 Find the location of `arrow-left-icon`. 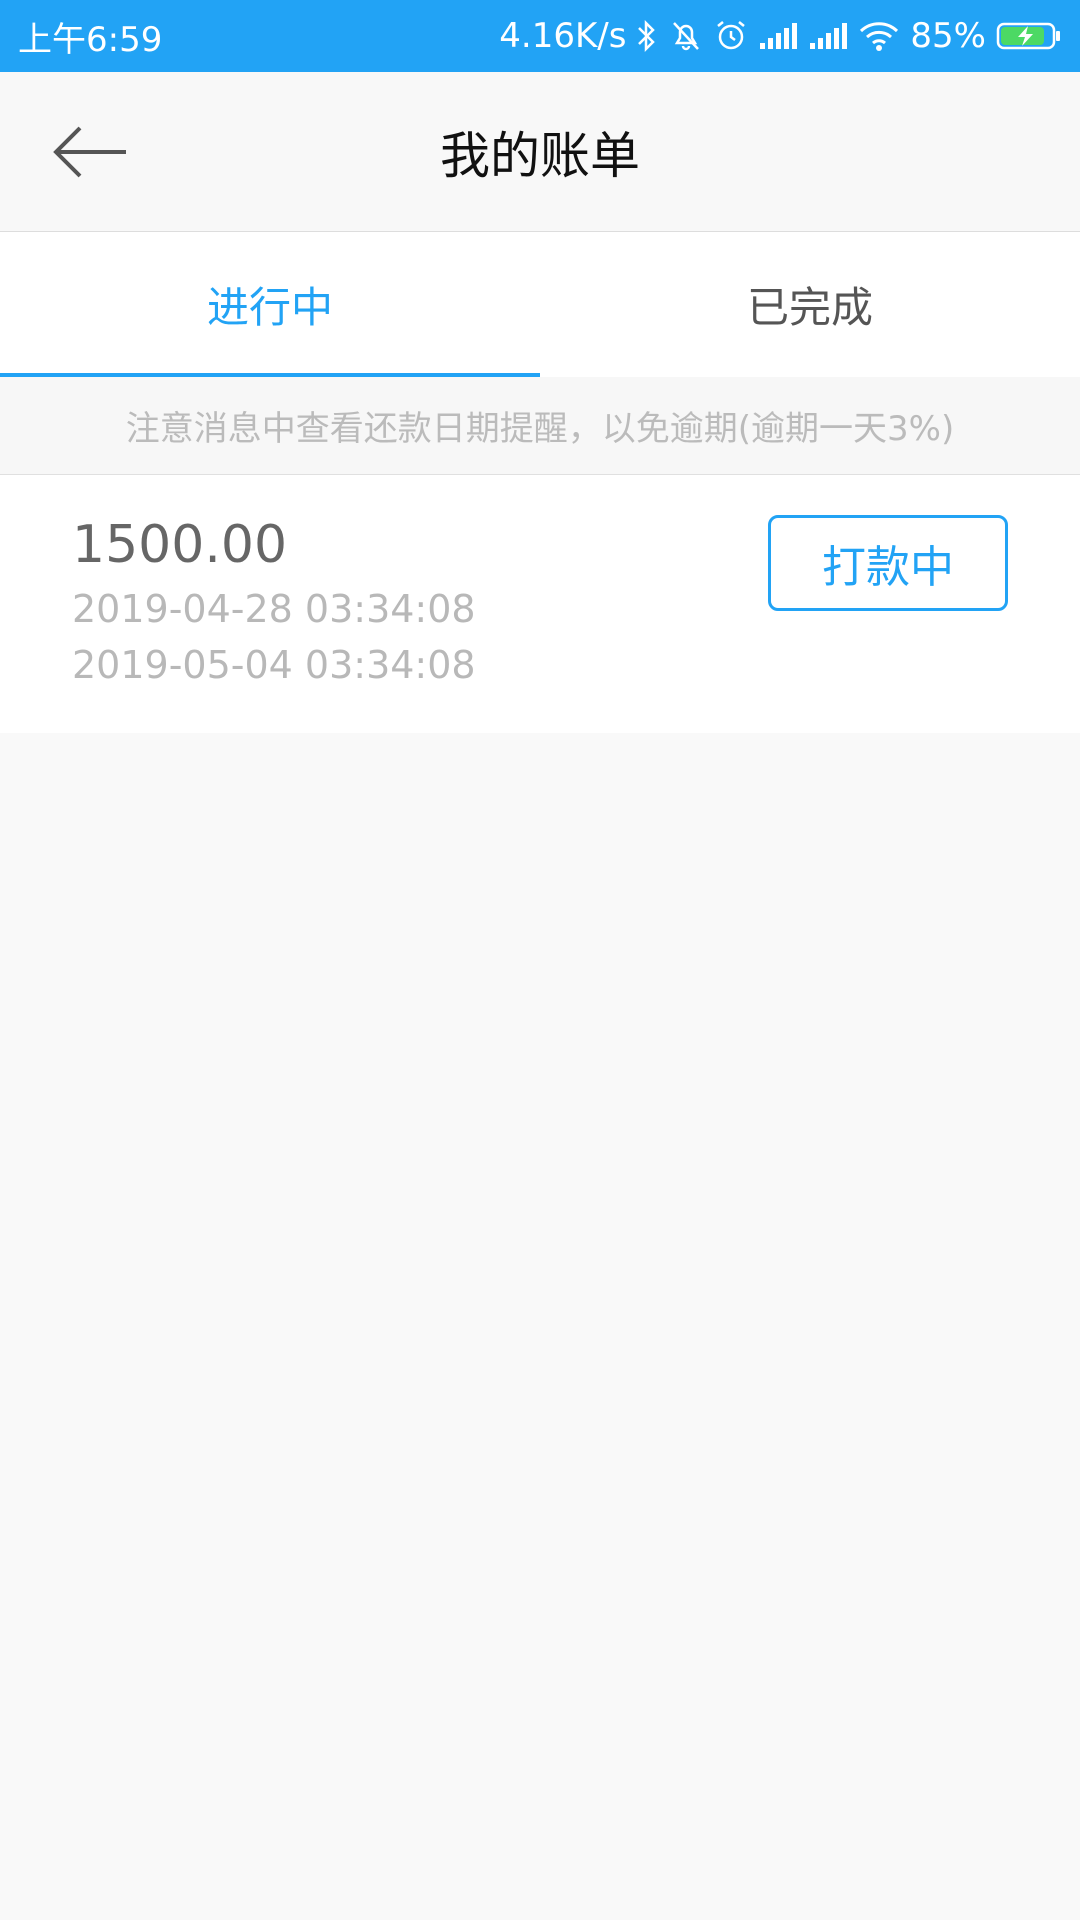

arrow-left-icon is located at coordinates (89, 151).